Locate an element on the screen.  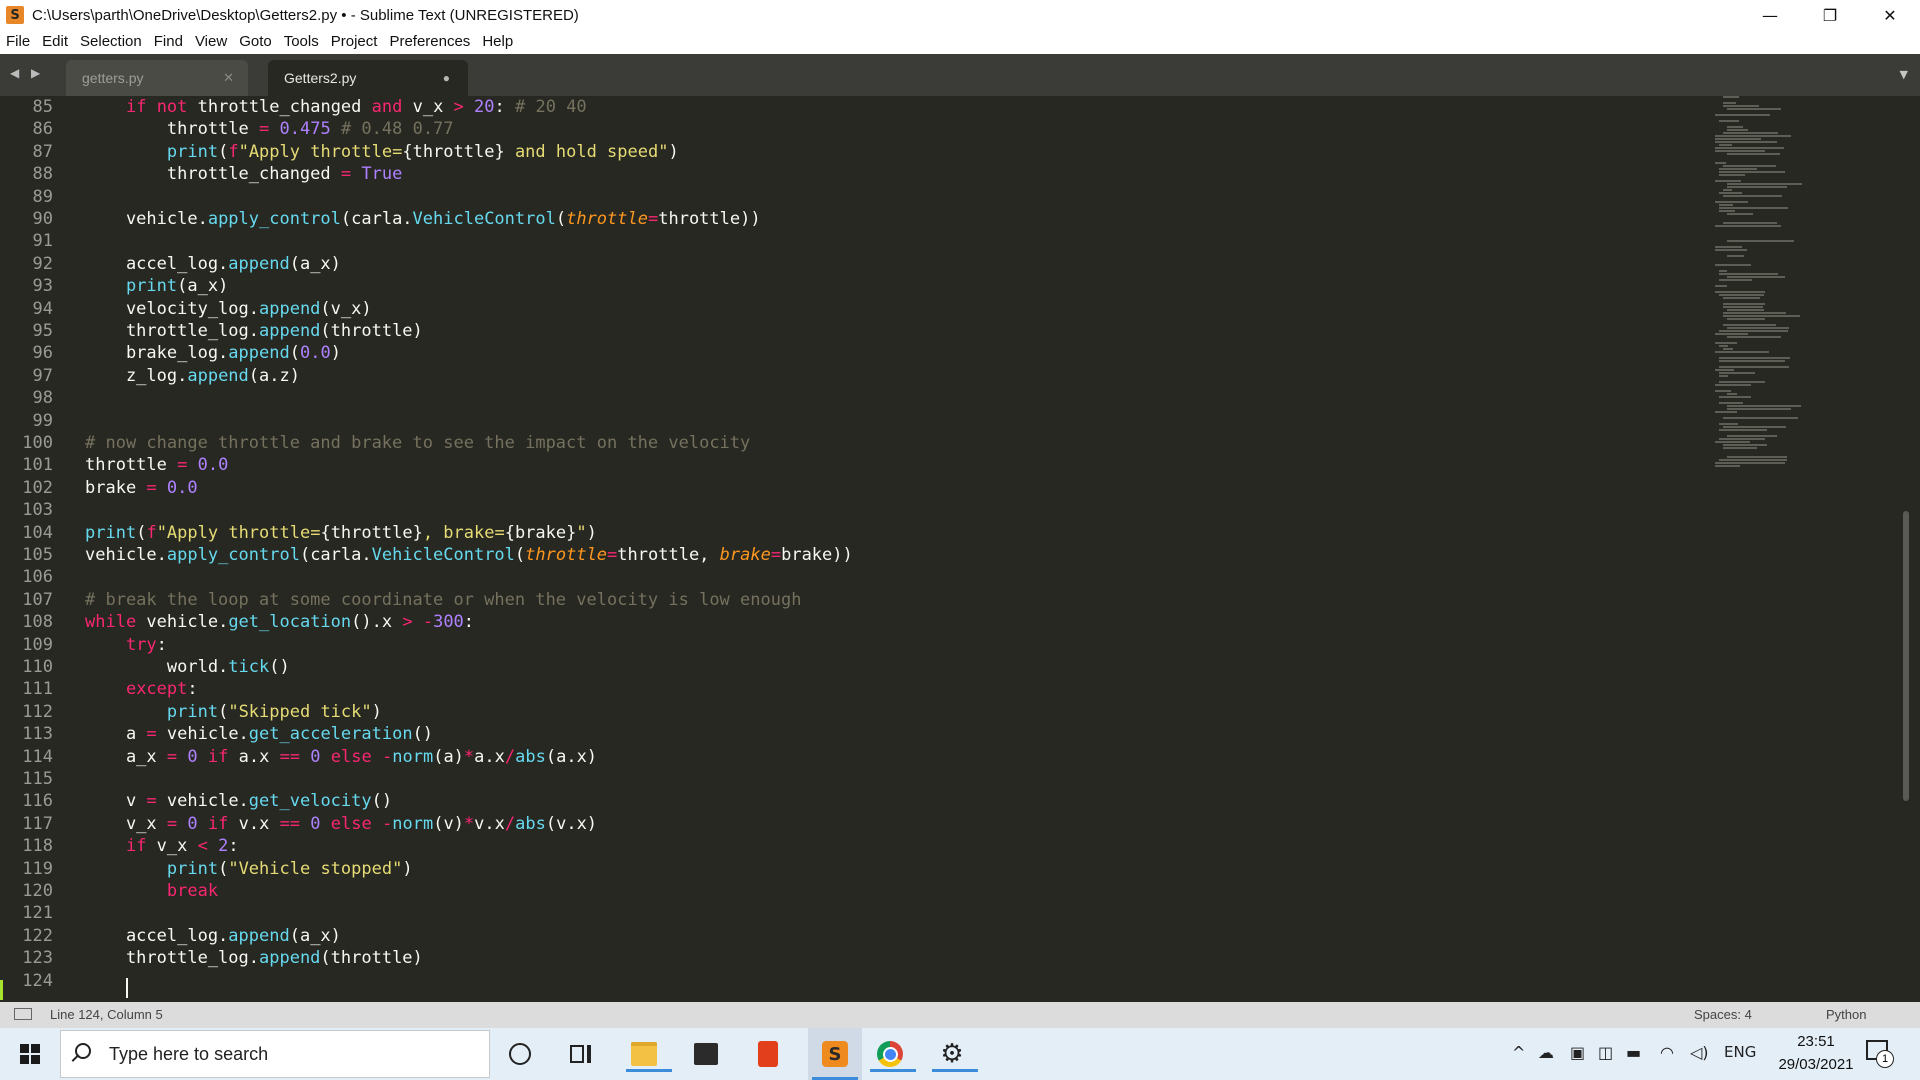
close-button: ✕ is located at coordinates (1890, 15).